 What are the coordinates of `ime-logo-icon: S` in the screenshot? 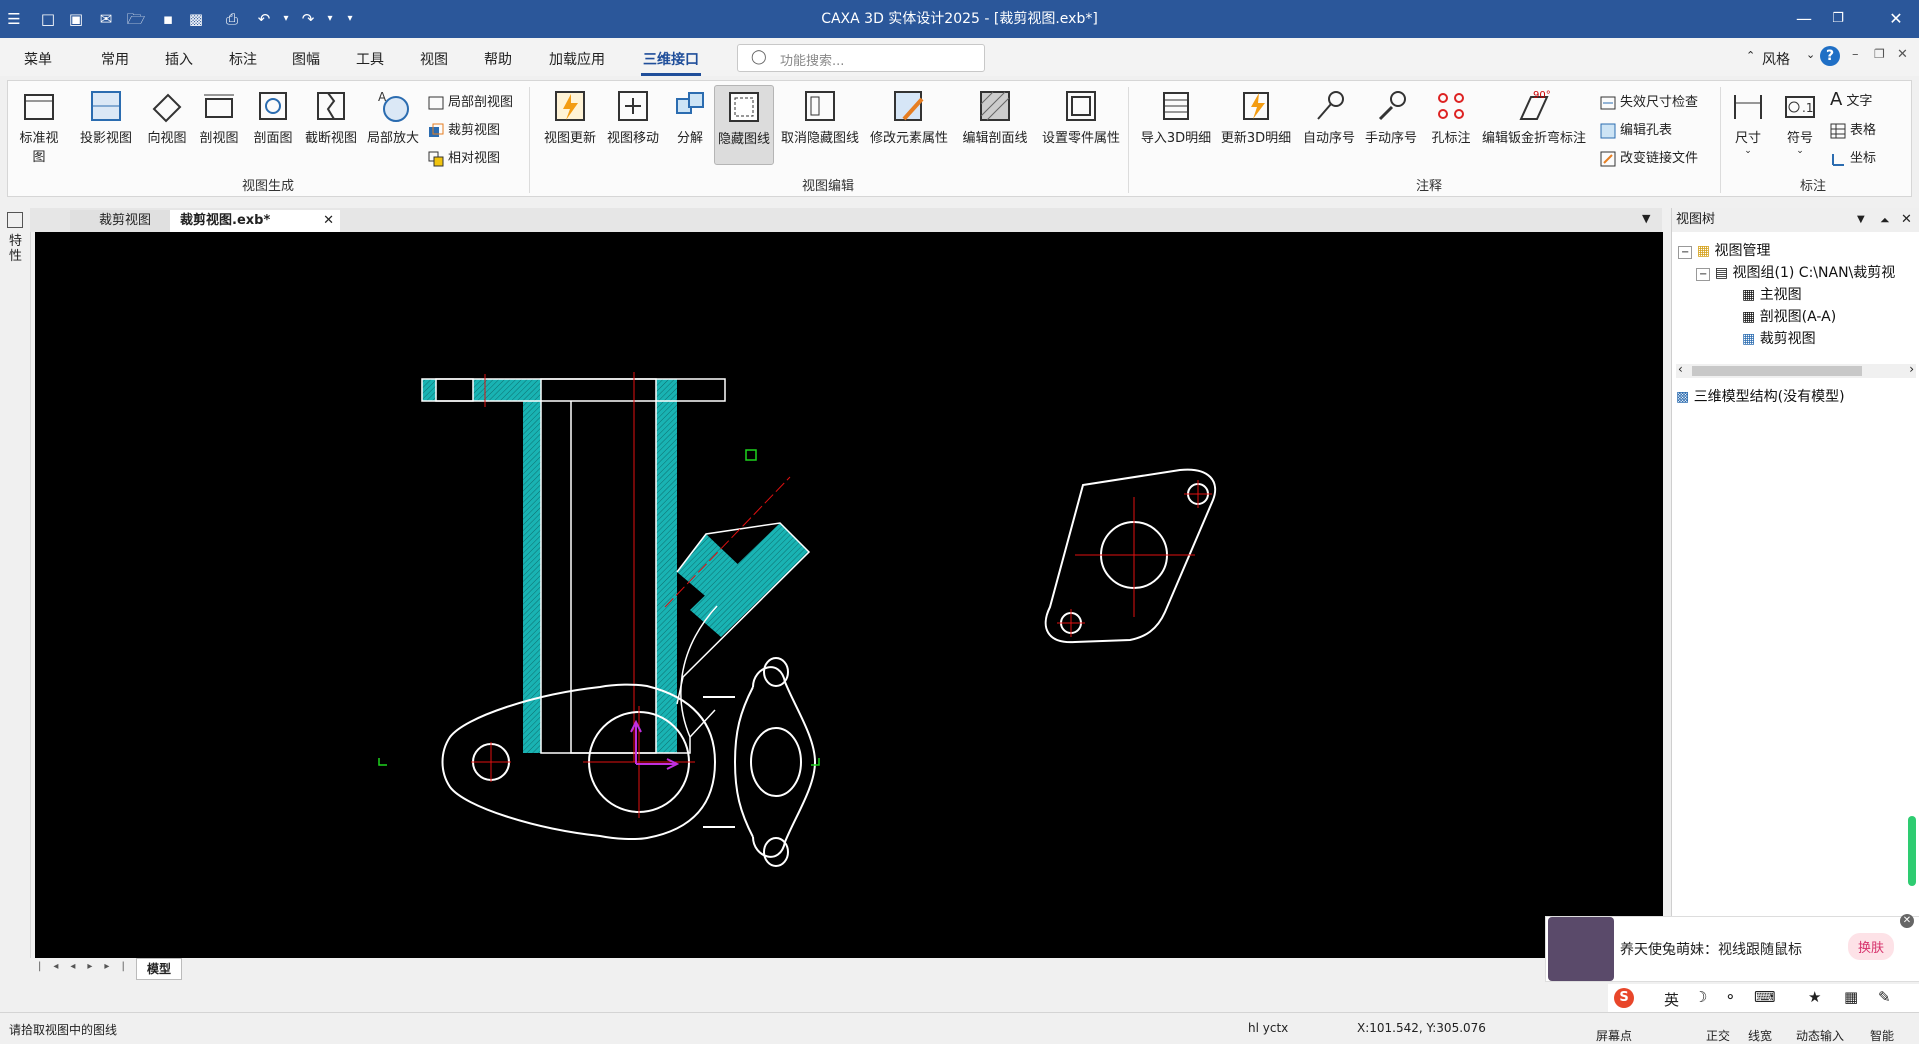 It's located at (1624, 998).